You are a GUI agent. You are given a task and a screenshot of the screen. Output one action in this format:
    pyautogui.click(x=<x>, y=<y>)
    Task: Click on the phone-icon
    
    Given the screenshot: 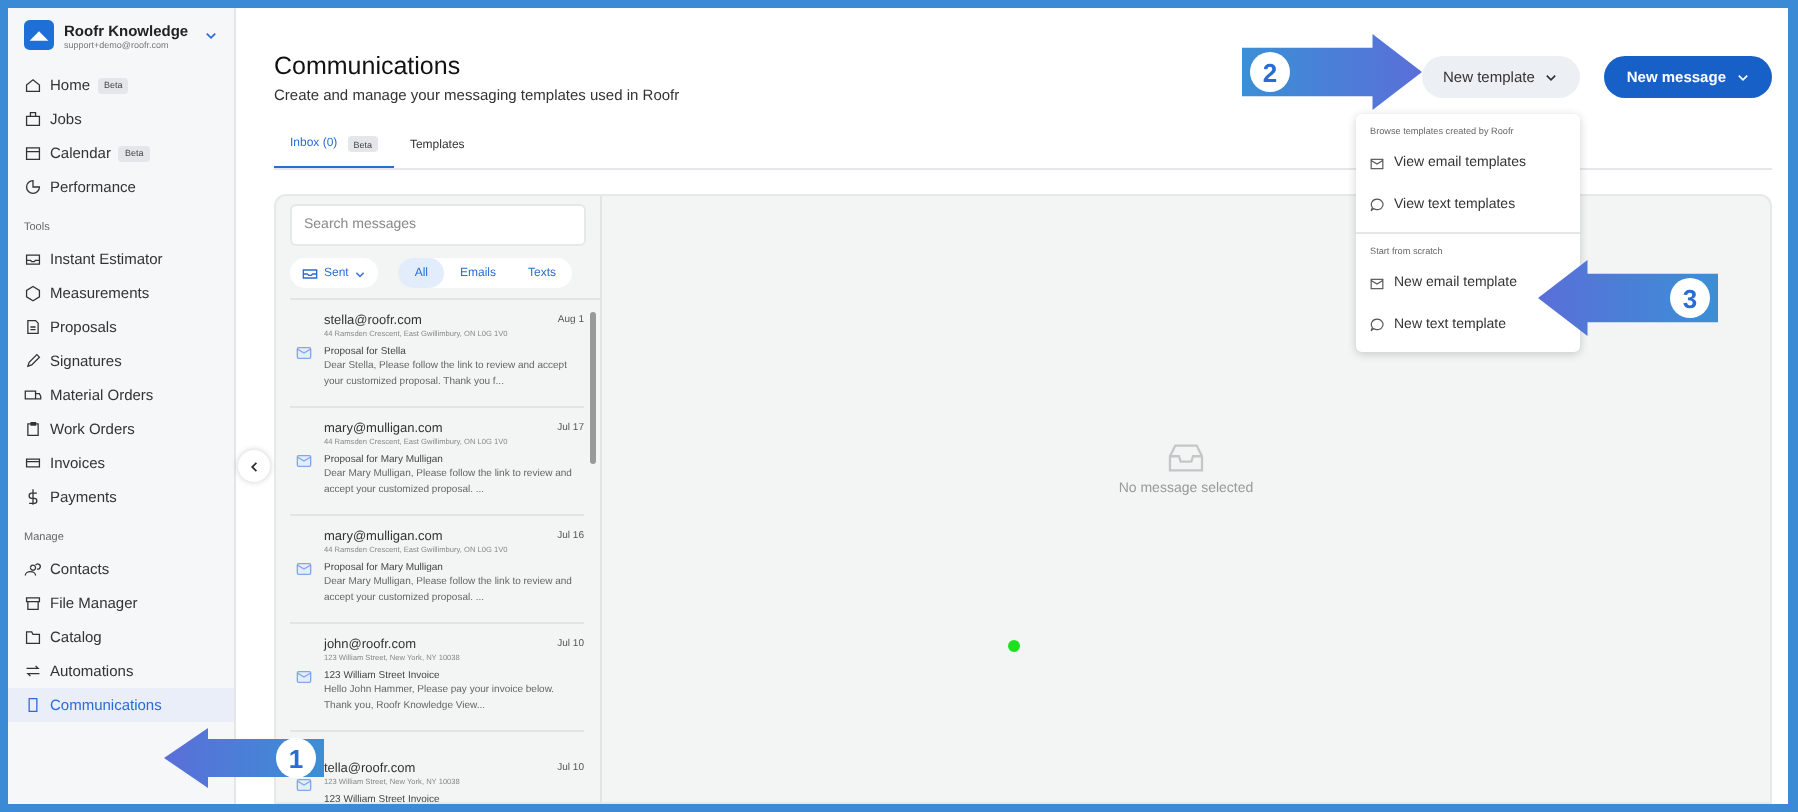 What is the action you would take?
    pyautogui.click(x=33, y=705)
    